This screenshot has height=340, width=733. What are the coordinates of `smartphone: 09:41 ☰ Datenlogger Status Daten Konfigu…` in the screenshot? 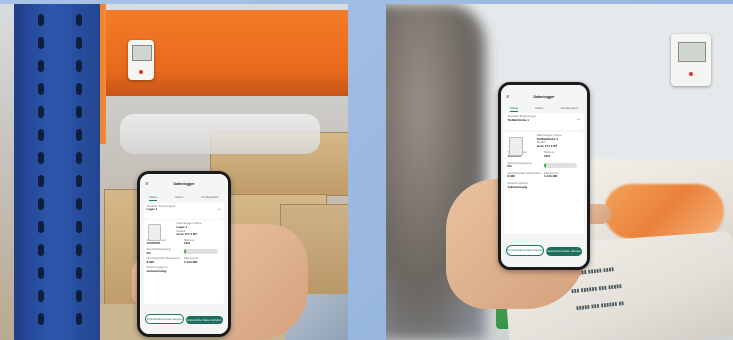 It's located at (544, 176).